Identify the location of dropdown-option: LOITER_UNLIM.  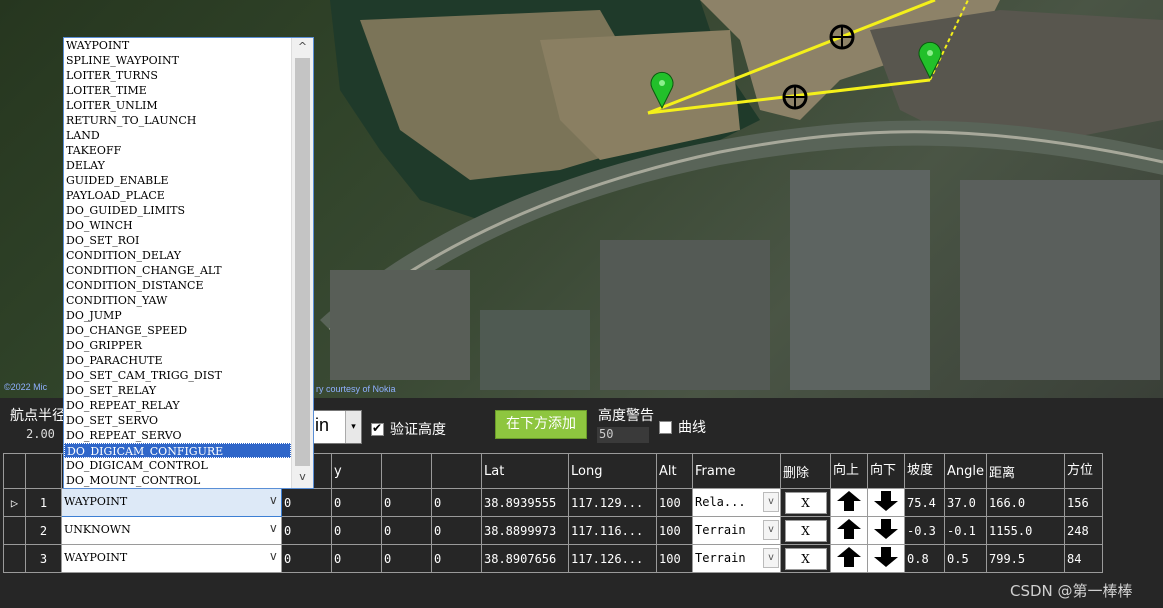
(177, 105).